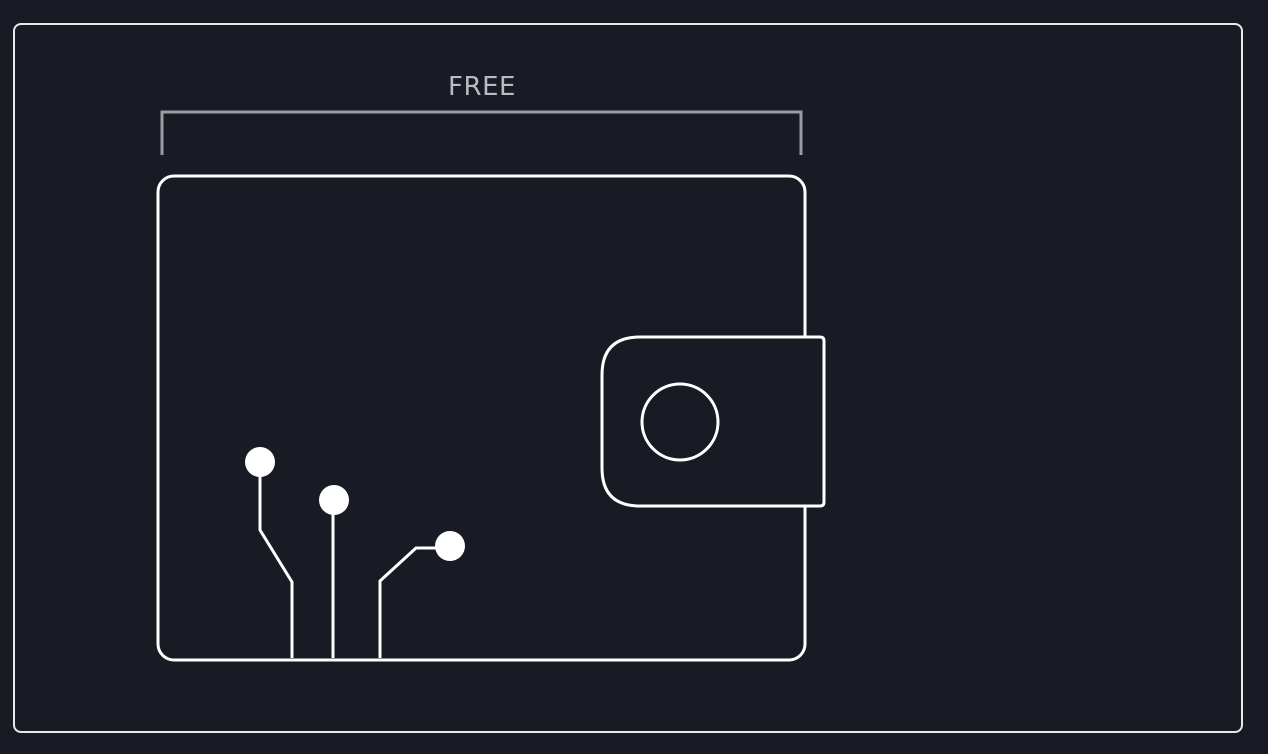 Image resolution: width=1268 pixels, height=754 pixels. What do you see at coordinates (481, 132) in the screenshot?
I see `width-bracket` at bounding box center [481, 132].